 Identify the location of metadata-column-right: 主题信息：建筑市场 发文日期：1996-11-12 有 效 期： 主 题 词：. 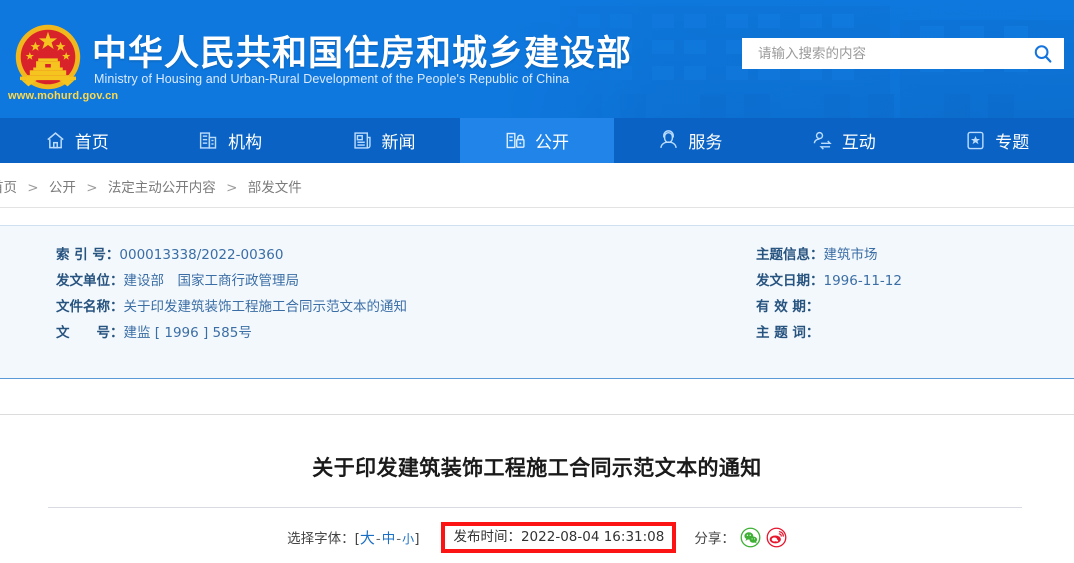
(829, 294).